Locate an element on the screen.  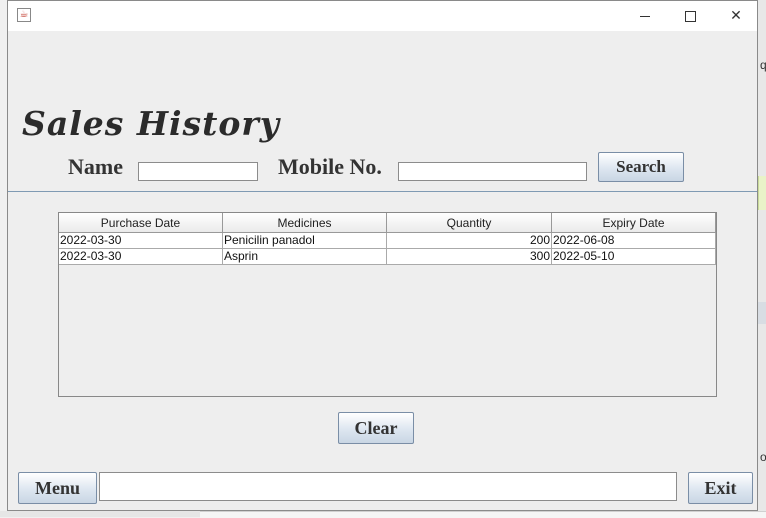
background-desktop: q ol is located at coordinates (762, 258).